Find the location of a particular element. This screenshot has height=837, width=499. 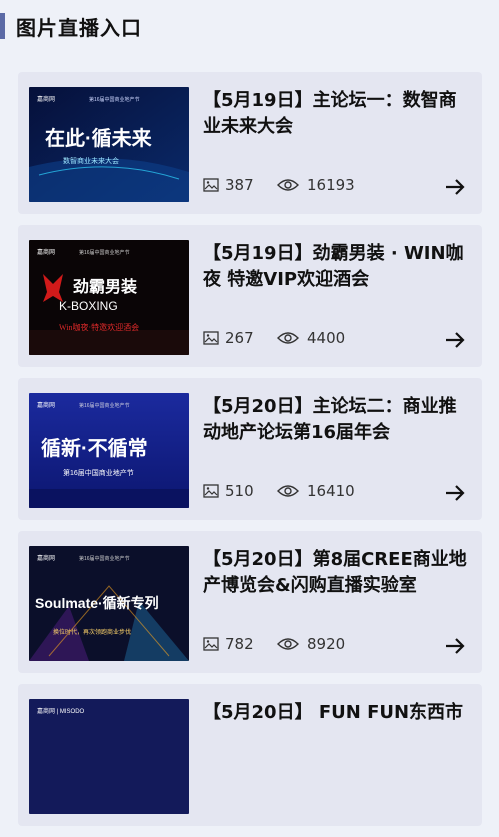

view-count: 4400 is located at coordinates (326, 338).